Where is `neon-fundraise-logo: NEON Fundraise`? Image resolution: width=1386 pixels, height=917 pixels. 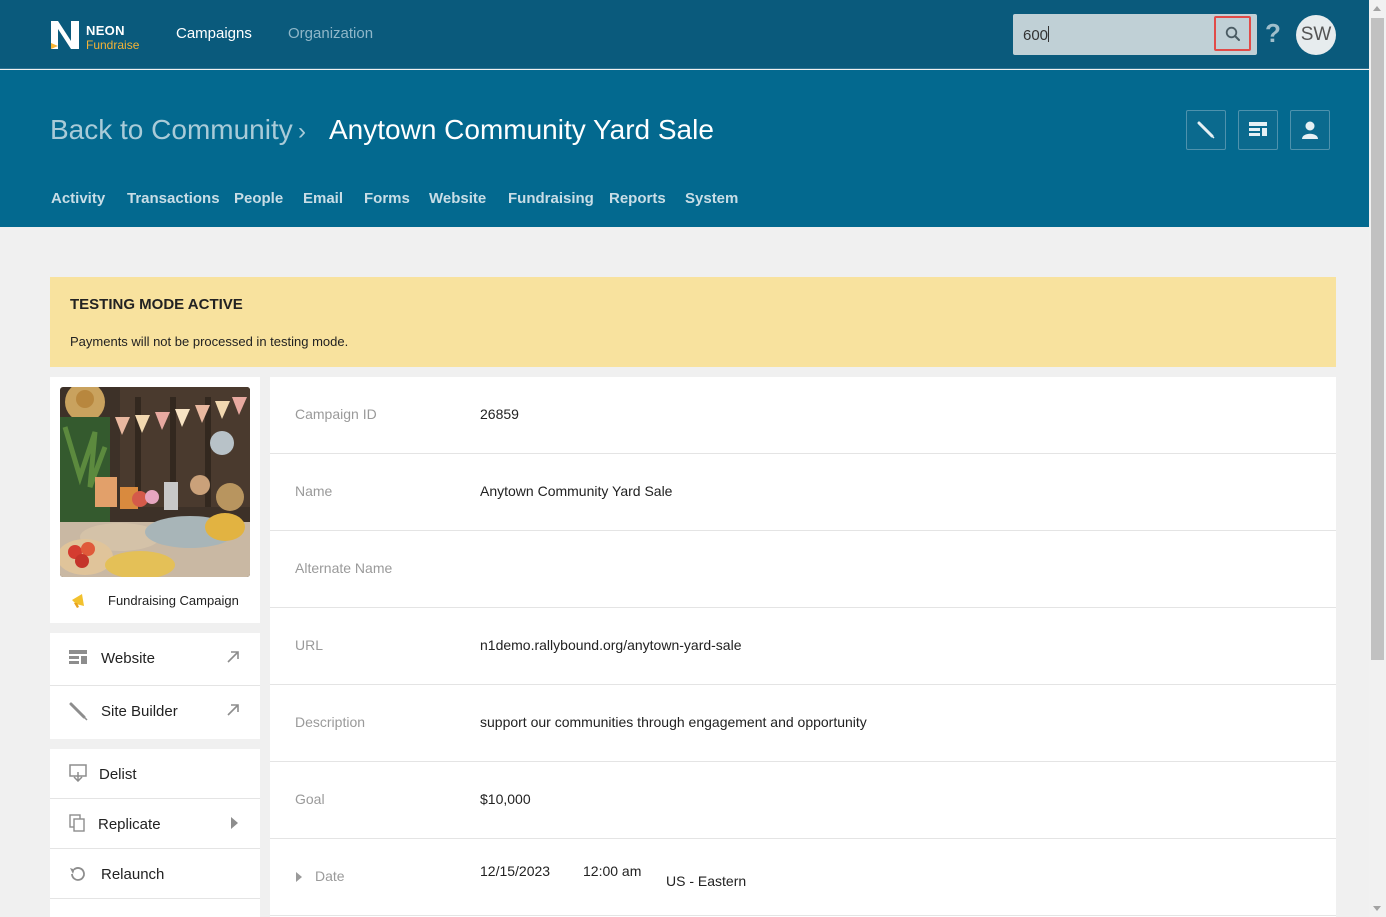 neon-fundraise-logo: NEON Fundraise is located at coordinates (96, 36).